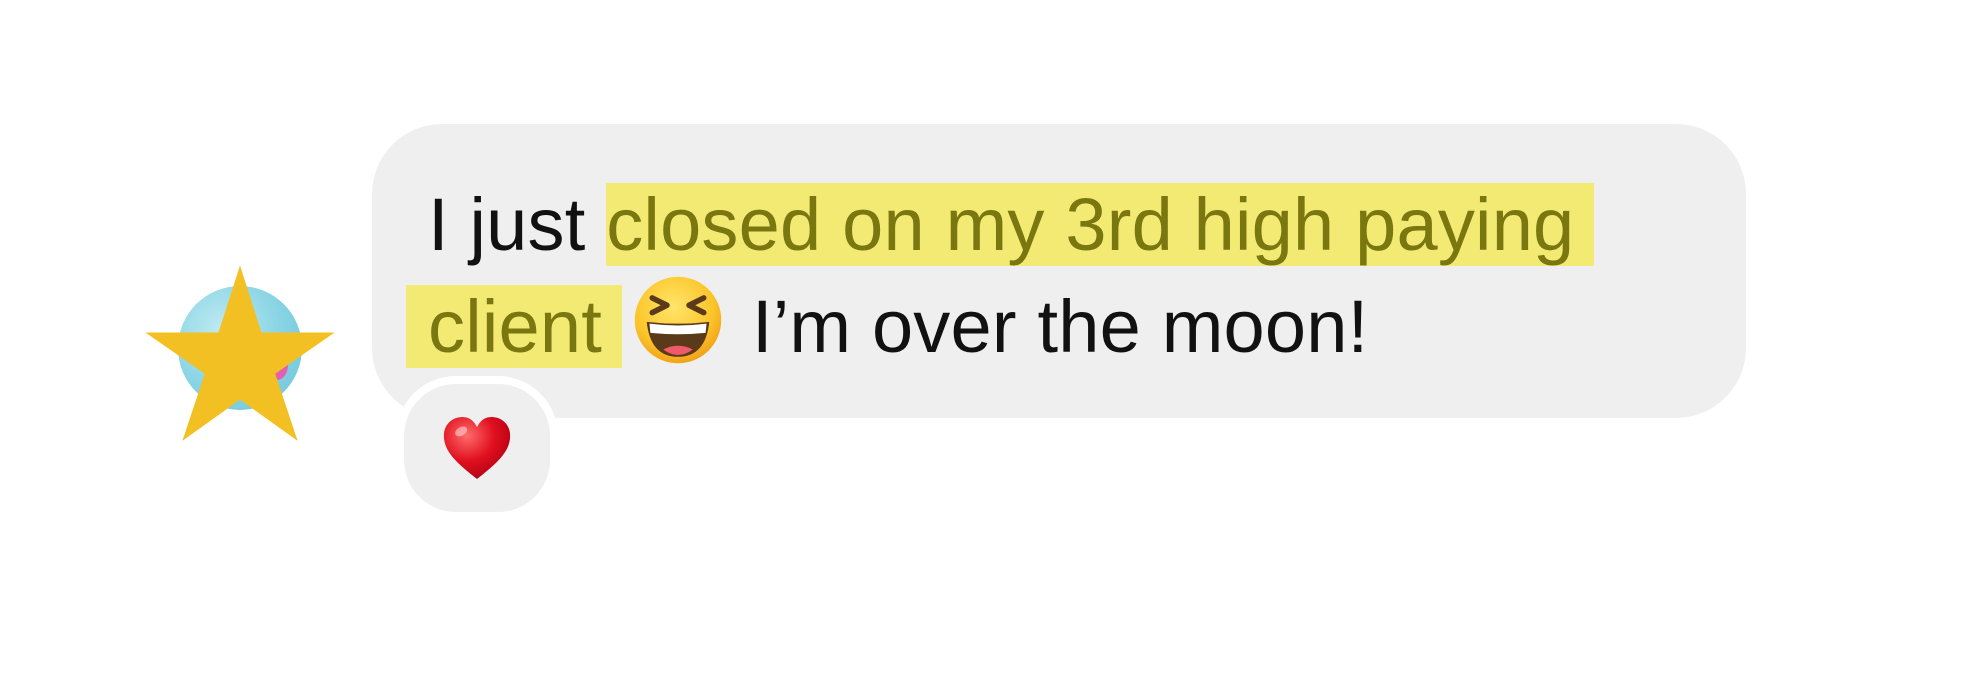 This screenshot has width=1980, height=678. I want to click on message-line-1: I just closed on my 3rd high paying, so click(1057, 225).